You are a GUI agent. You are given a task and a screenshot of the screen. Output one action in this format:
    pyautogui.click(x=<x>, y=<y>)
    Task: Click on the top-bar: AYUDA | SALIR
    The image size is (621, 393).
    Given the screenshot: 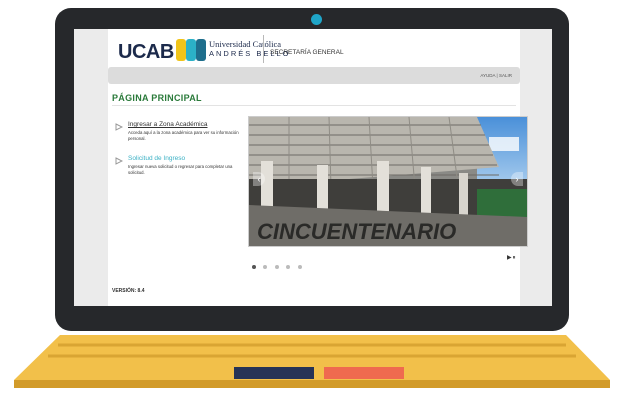 What is the action you would take?
    pyautogui.click(x=314, y=75)
    